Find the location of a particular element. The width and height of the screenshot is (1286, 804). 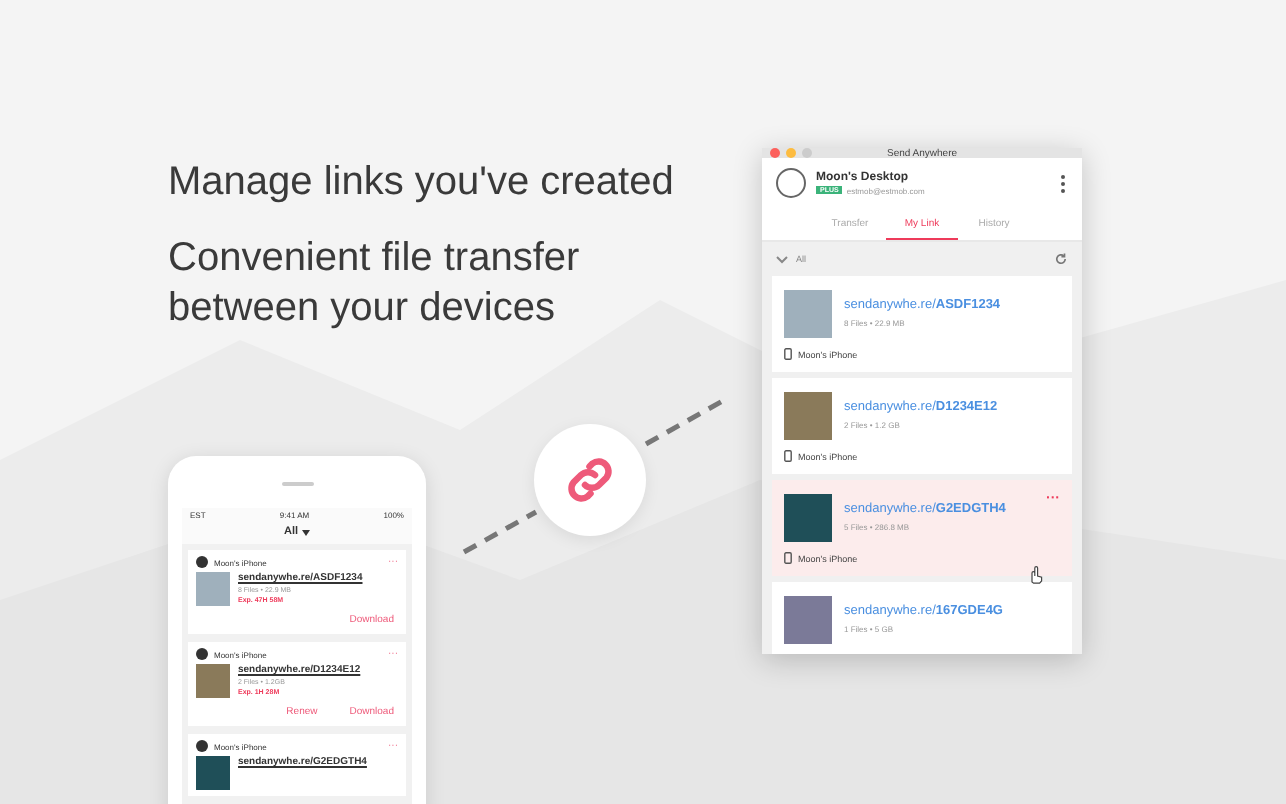

caret-down-icon is located at coordinates (306, 532).